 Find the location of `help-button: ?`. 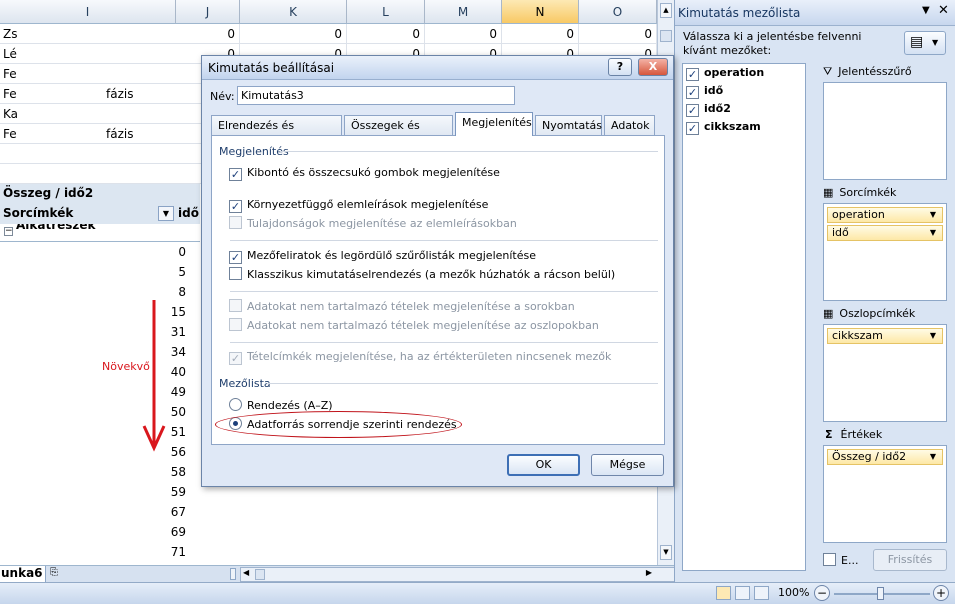

help-button: ? is located at coordinates (620, 67).